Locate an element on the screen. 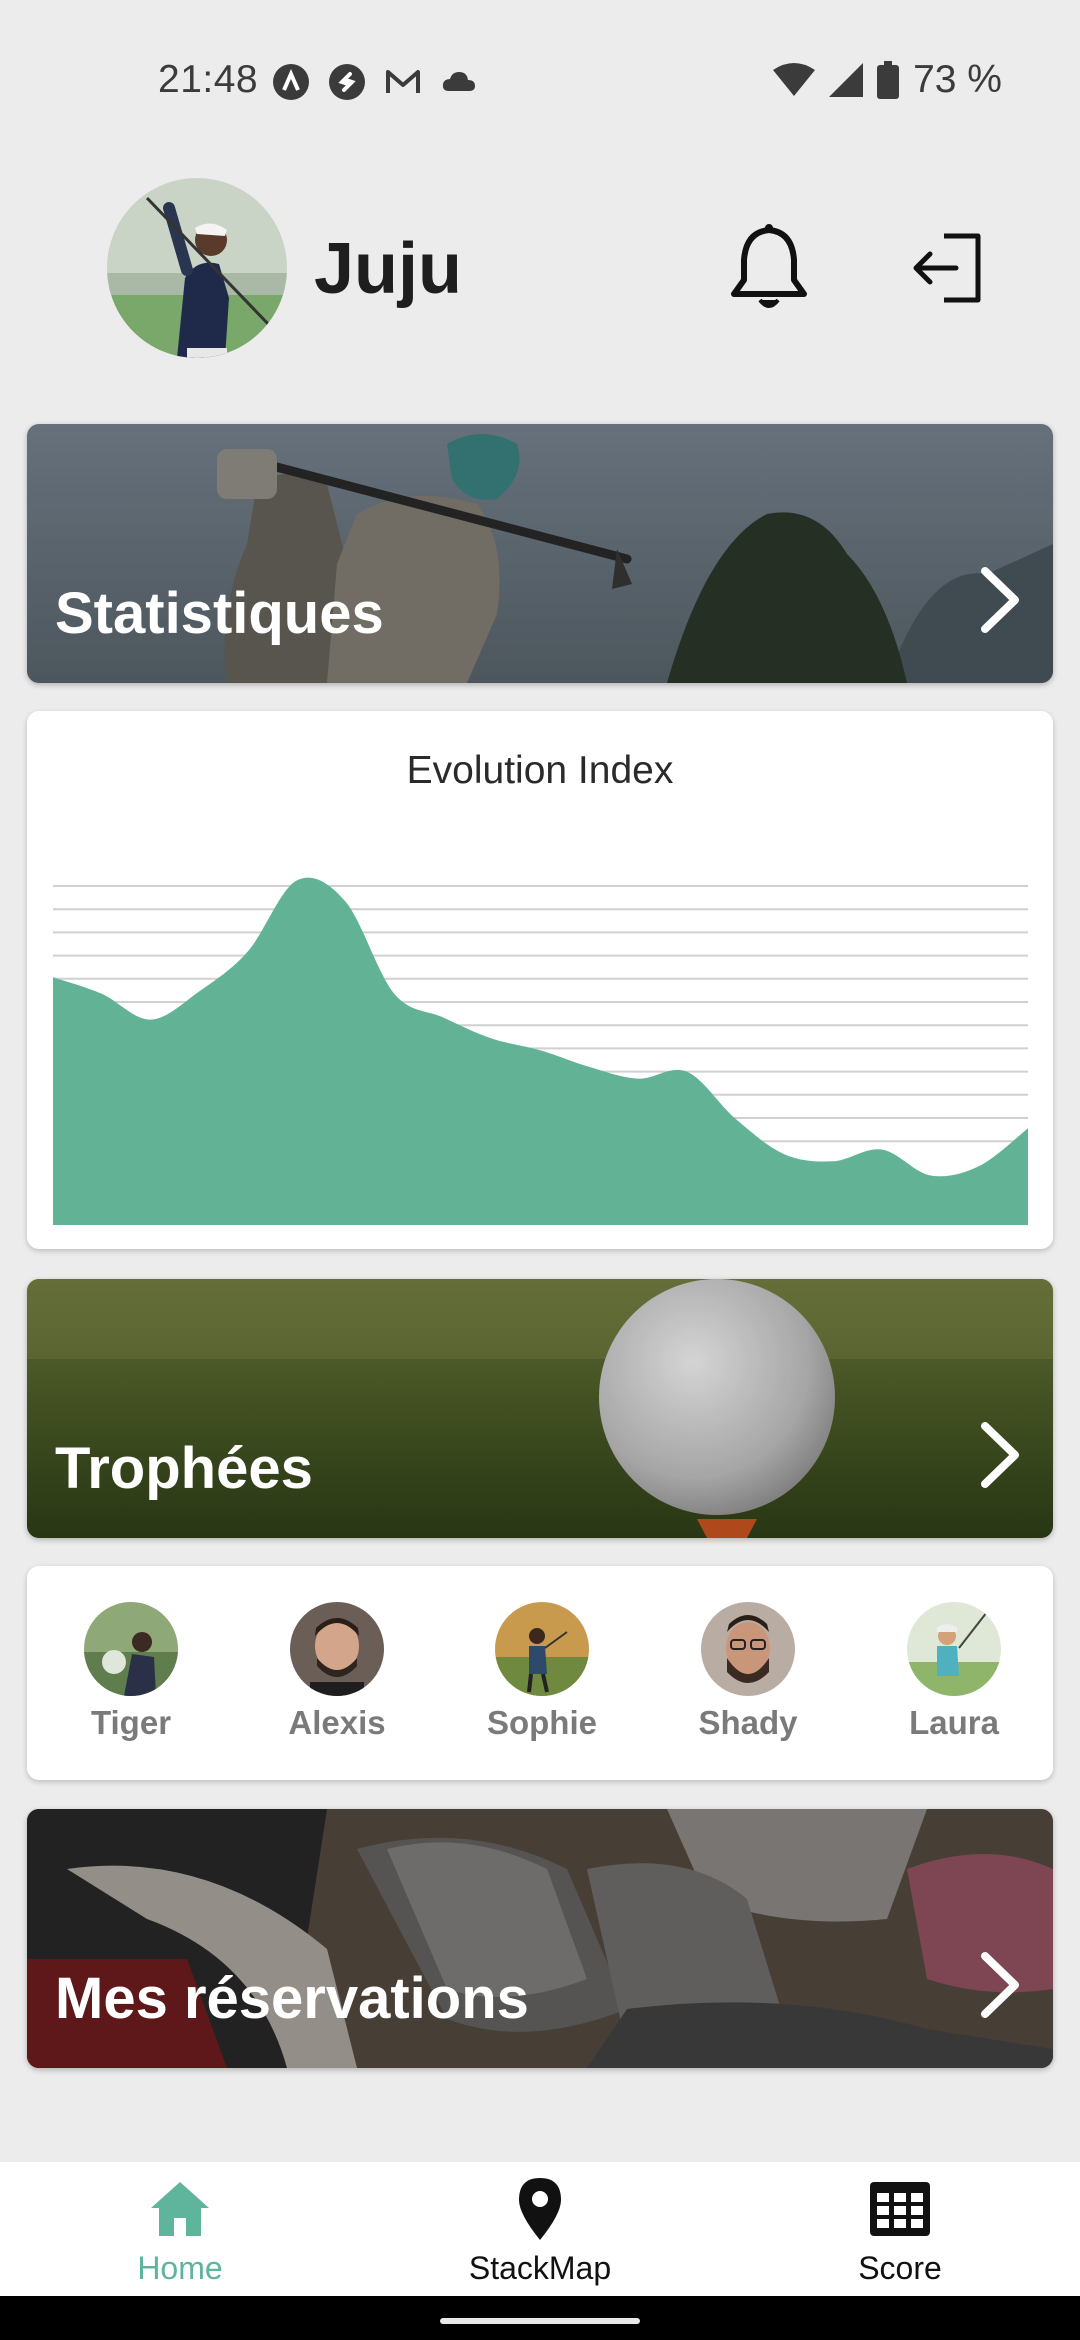 The image size is (1080, 2340). chart-plot is located at coordinates (540, 1051).